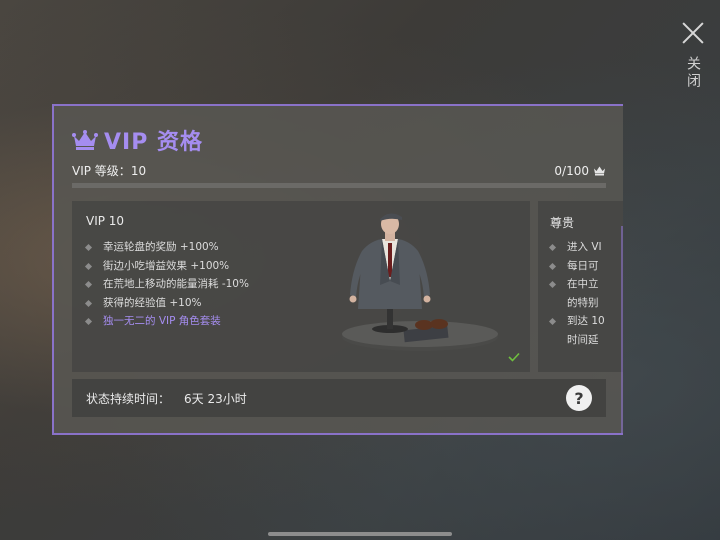 The image size is (720, 540). Describe the element at coordinates (166, 303) in the screenshot. I see `list-item: 获得的经验值 +10%` at that location.